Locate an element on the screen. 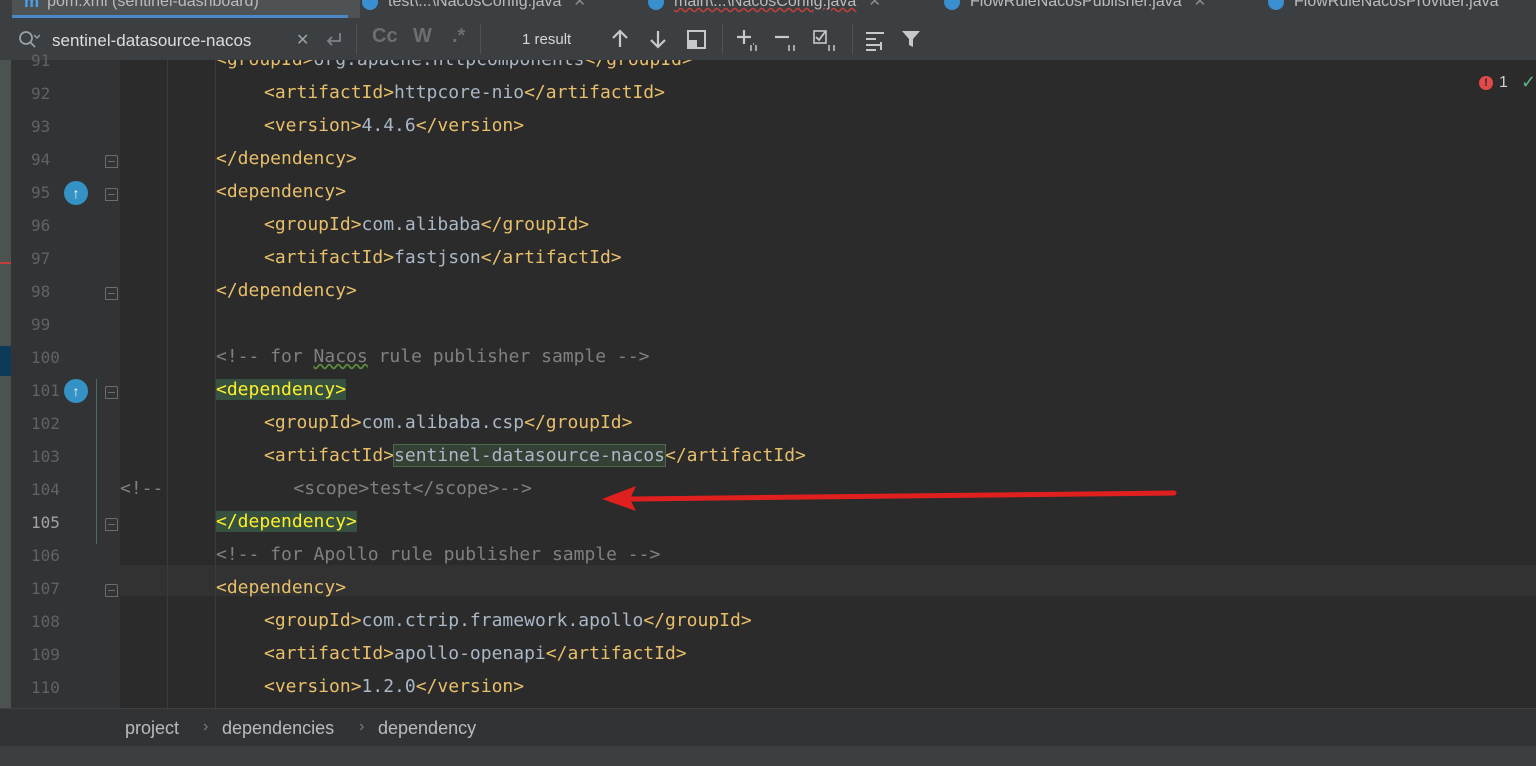 This screenshot has height=766, width=1536. breadcrumb: project › dependencies › dependency is located at coordinates (768, 727).